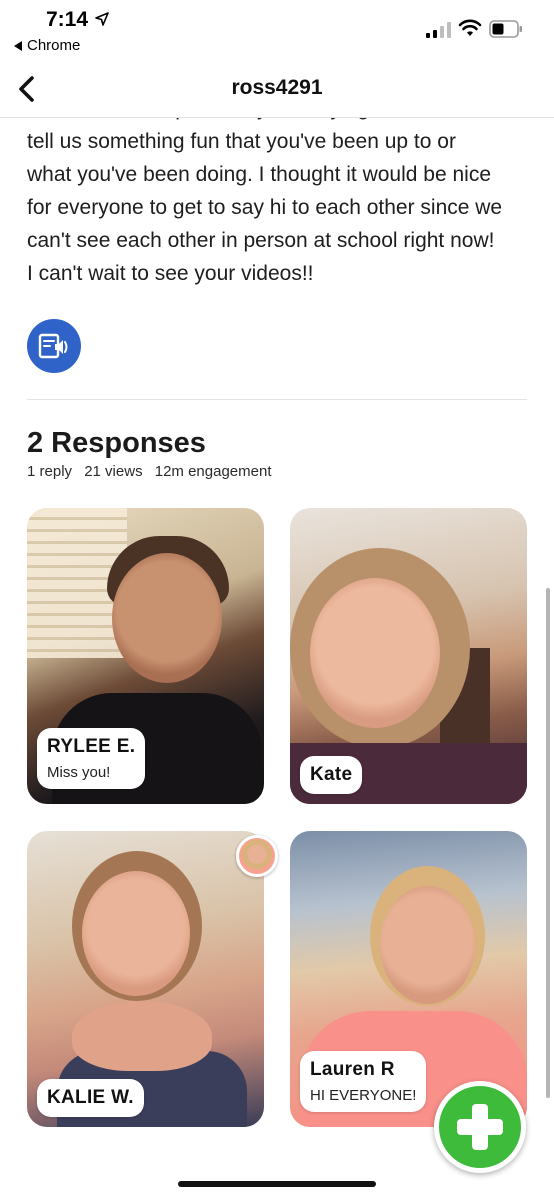 Image resolution: width=554 pixels, height=1200 pixels. I want to click on home-indicator, so click(277, 1184).